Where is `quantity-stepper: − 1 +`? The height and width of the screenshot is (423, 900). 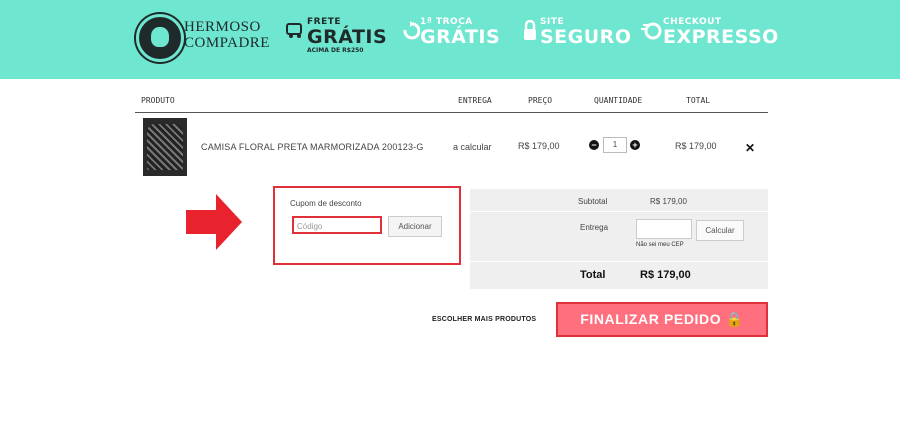
quantity-stepper: − 1 + is located at coordinates (615, 146).